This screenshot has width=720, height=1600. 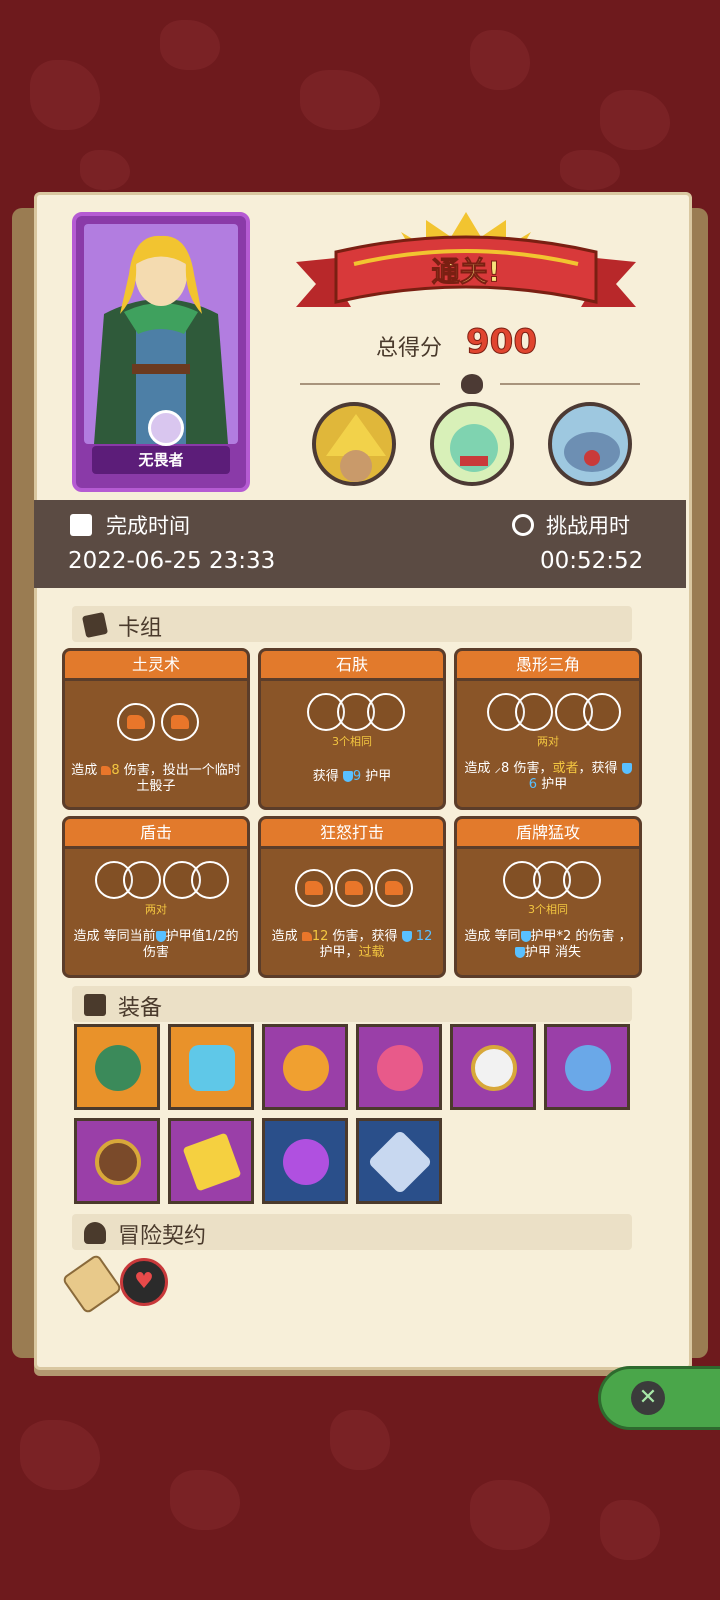 What do you see at coordinates (399, 1067) in the screenshot?
I see `equipment-mushroom` at bounding box center [399, 1067].